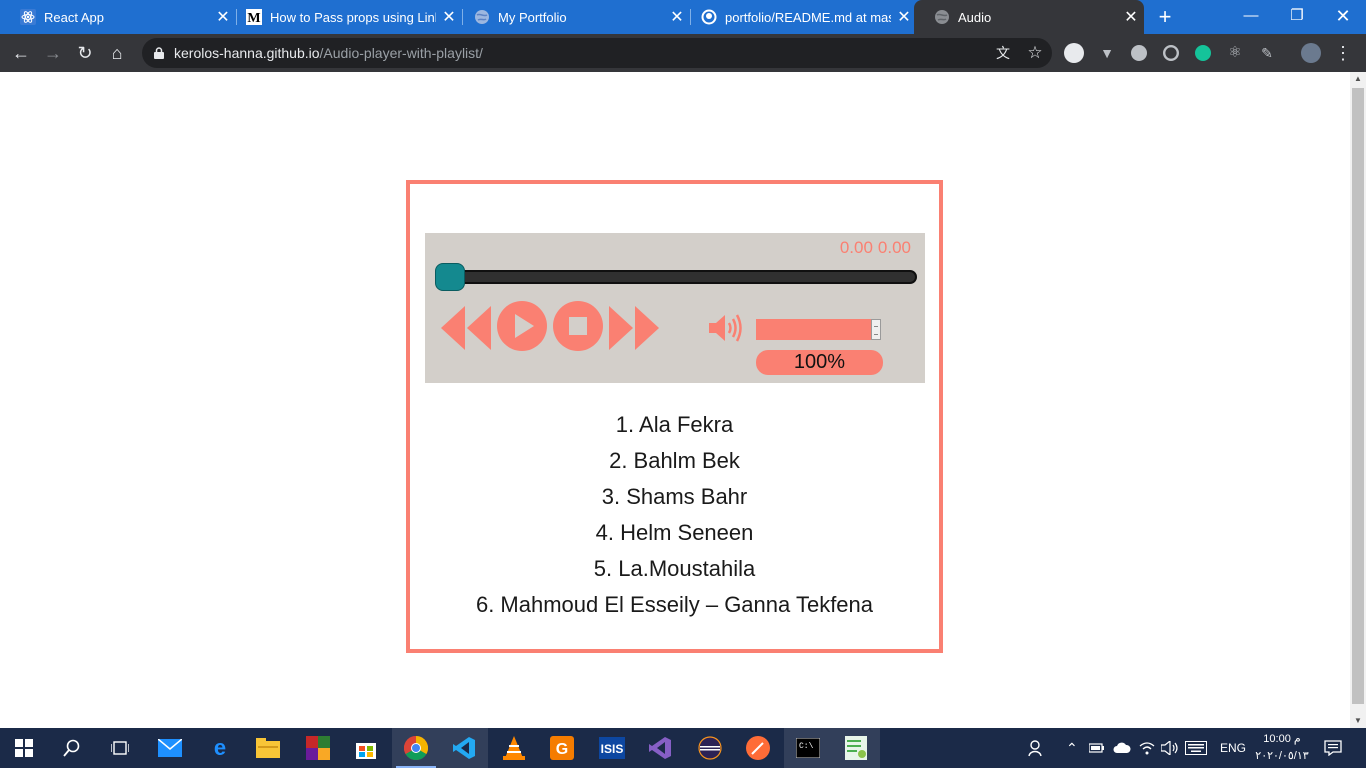  What do you see at coordinates (416, 748) in the screenshot?
I see `chrome-icon` at bounding box center [416, 748].